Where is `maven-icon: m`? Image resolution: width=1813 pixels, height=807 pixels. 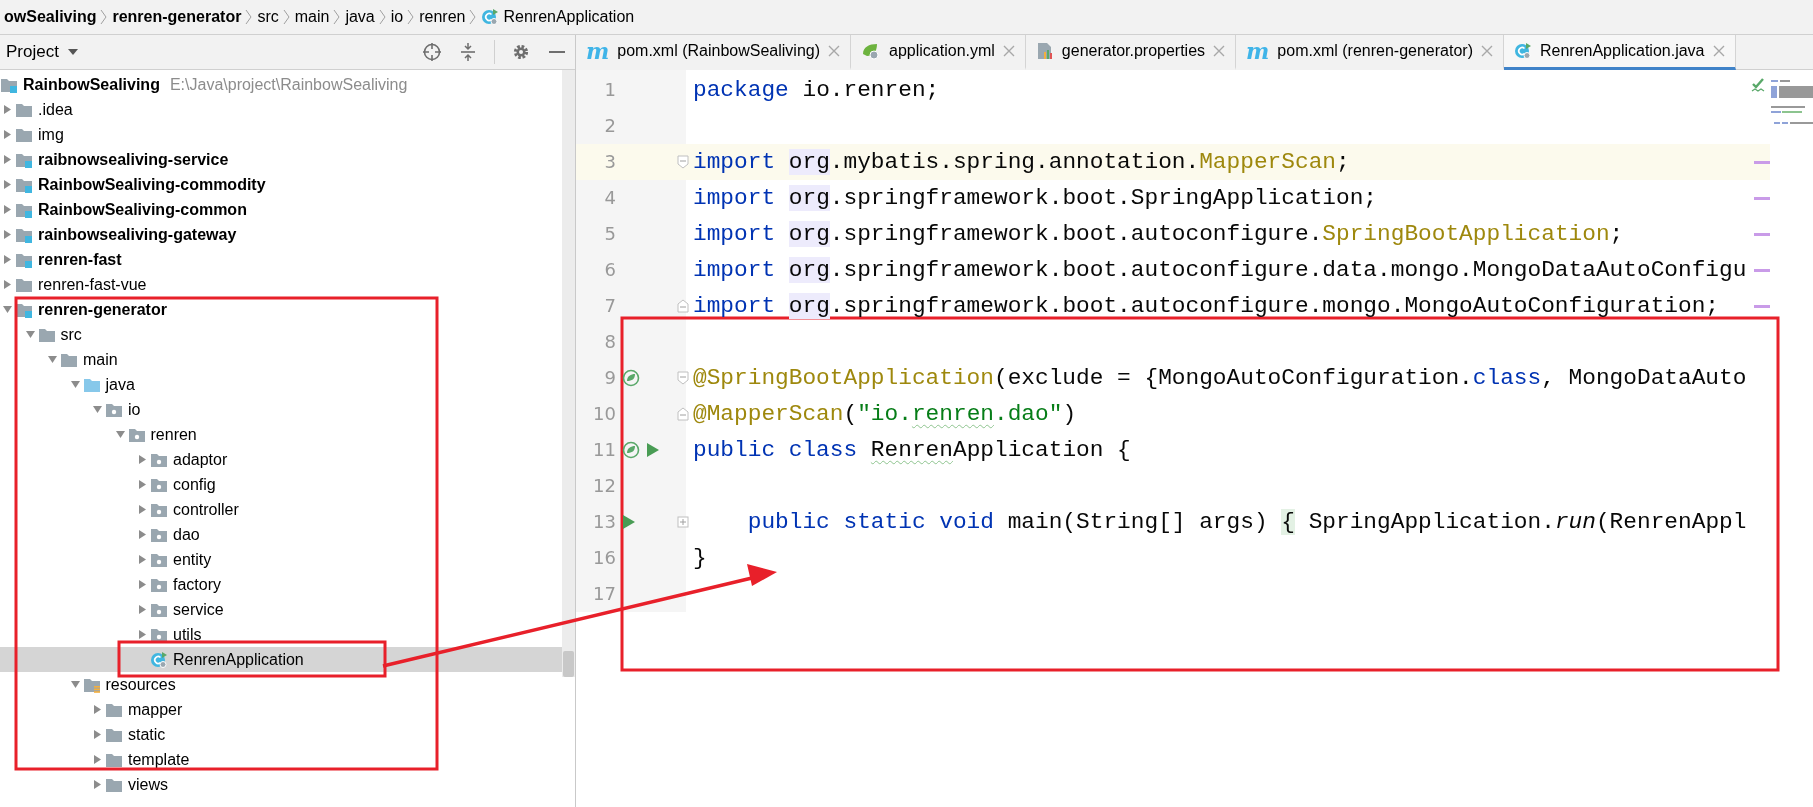
maven-icon: m is located at coordinates (1258, 51).